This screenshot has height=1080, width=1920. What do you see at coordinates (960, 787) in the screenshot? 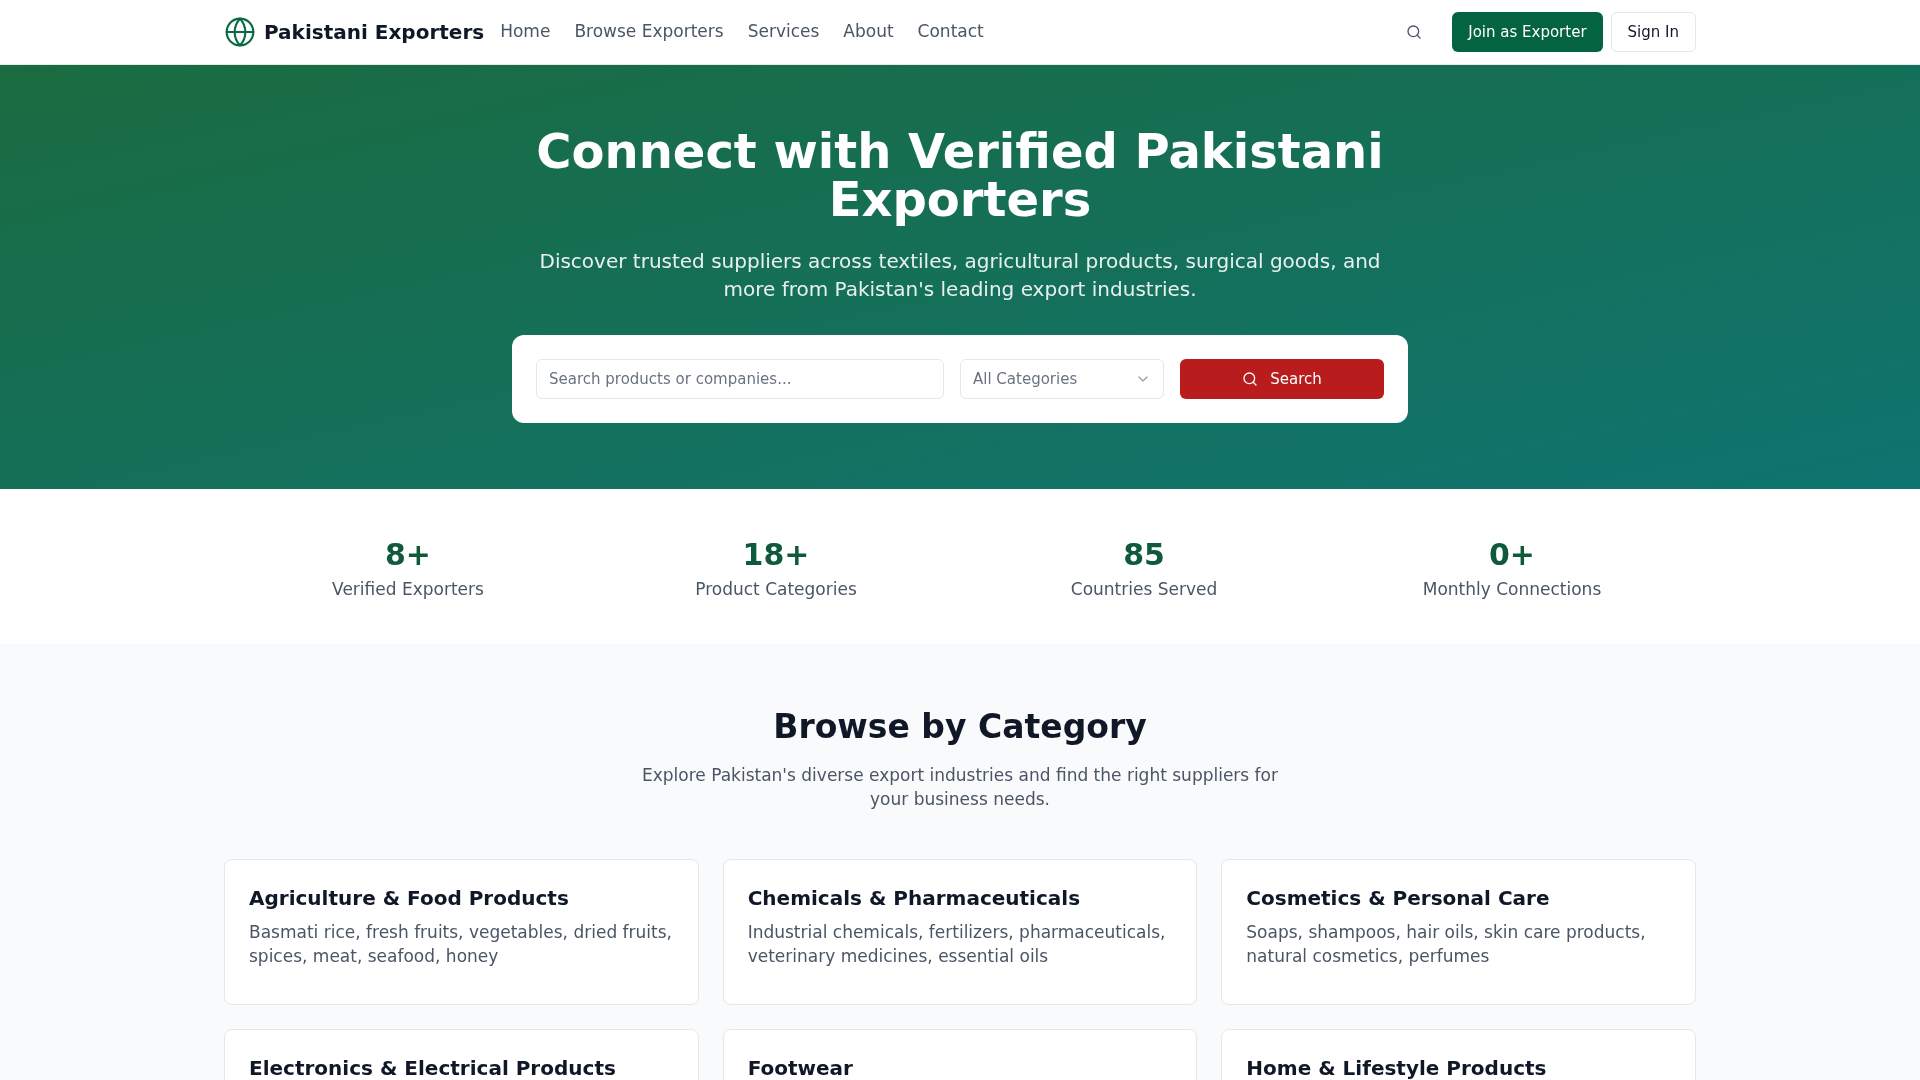
I see `section-subtitle: Explore Pakistan's diverse export industries and find the right suppliers for your business needs.` at bounding box center [960, 787].